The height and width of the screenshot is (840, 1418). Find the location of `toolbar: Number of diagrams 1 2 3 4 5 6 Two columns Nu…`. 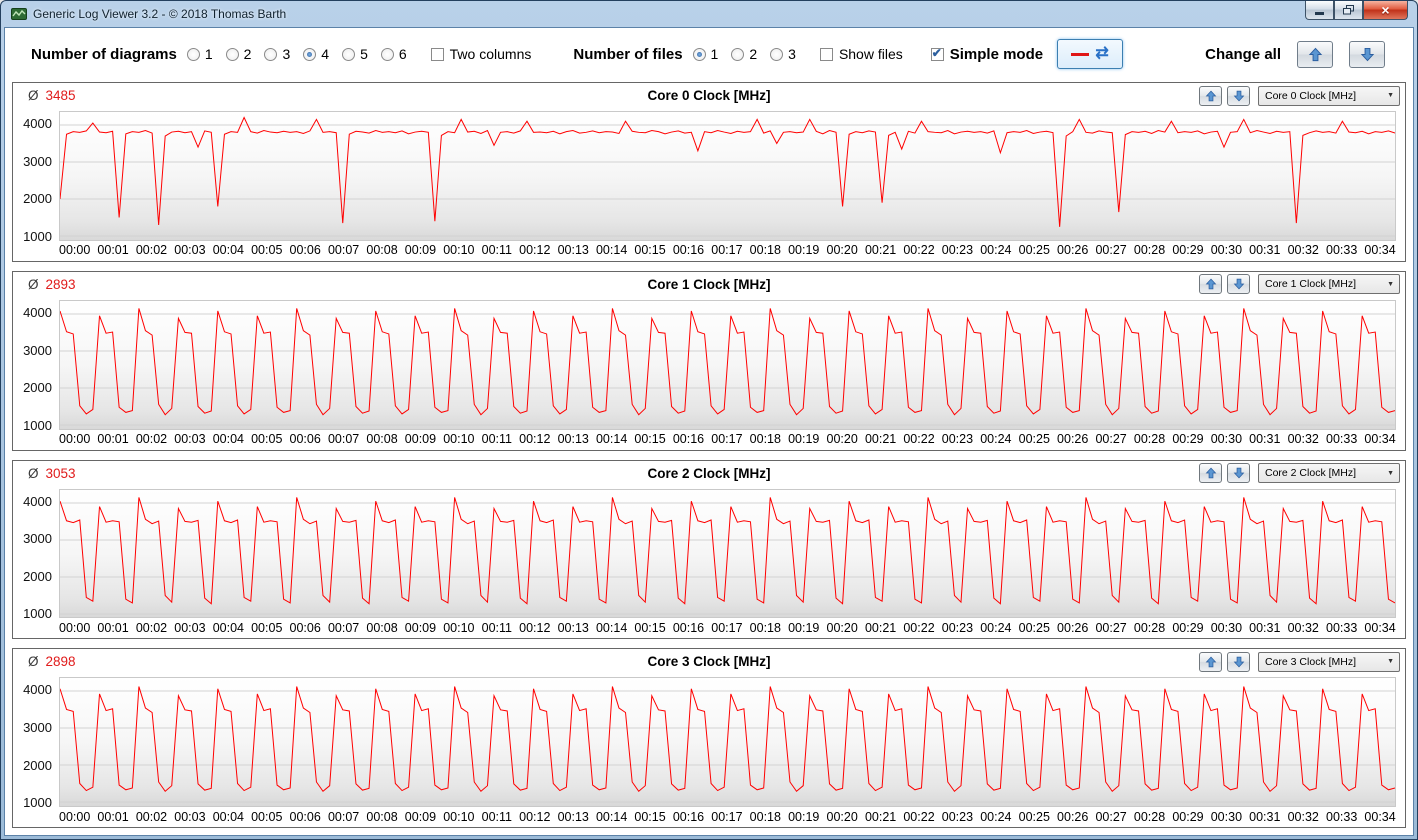

toolbar: Number of diagrams 1 2 3 4 5 6 Two columns Nu… is located at coordinates (709, 54).